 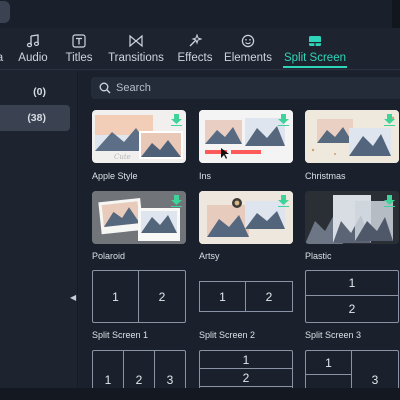 I want to click on tab-elements: Elements, so click(x=248, y=49).